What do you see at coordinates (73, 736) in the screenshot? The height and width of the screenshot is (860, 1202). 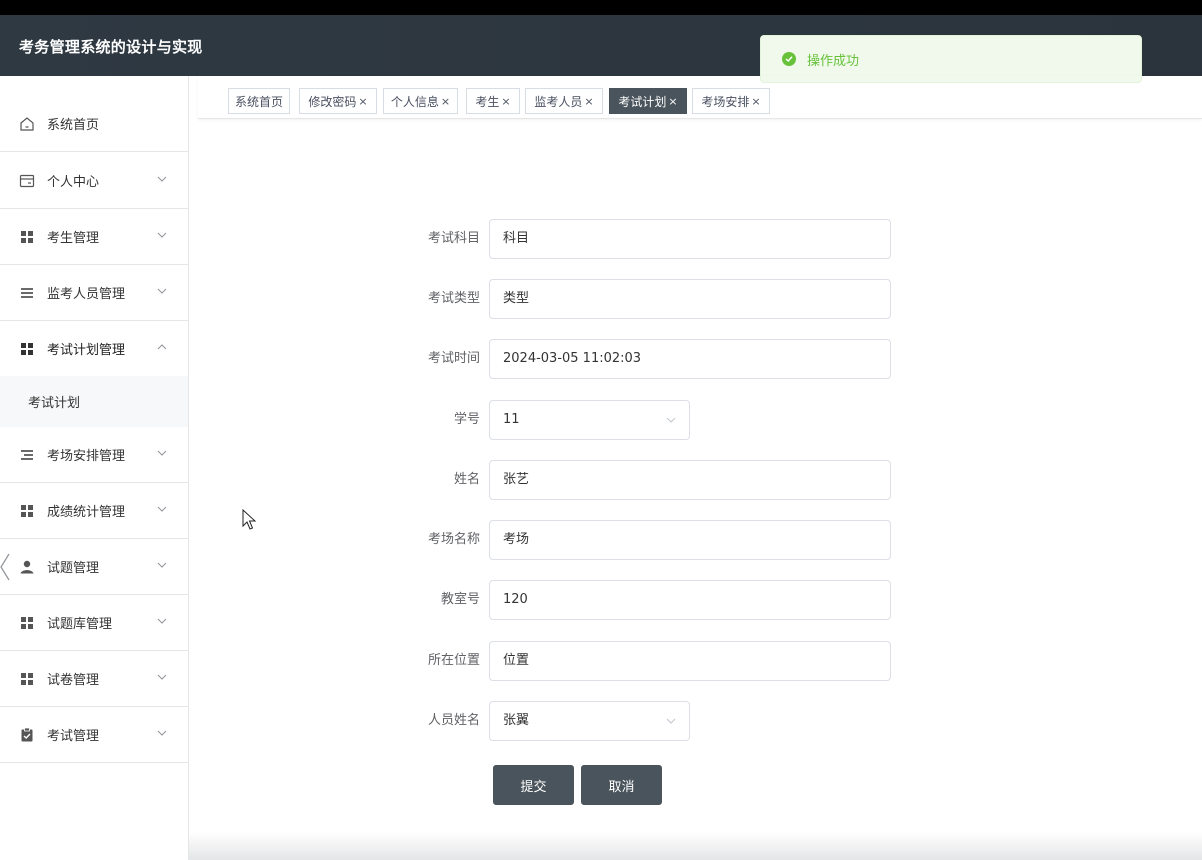 I see `sidebar-item-label: 考试管理` at bounding box center [73, 736].